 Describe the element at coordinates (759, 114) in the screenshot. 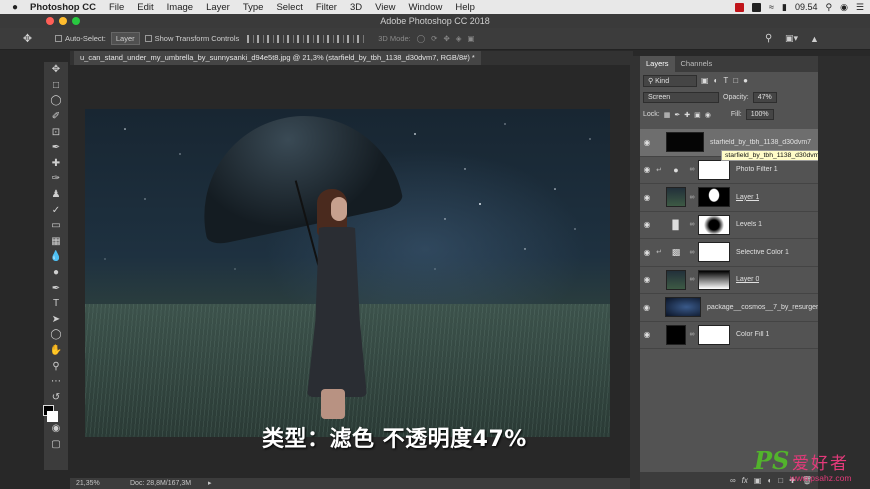

I see `fill-field: 100%` at that location.